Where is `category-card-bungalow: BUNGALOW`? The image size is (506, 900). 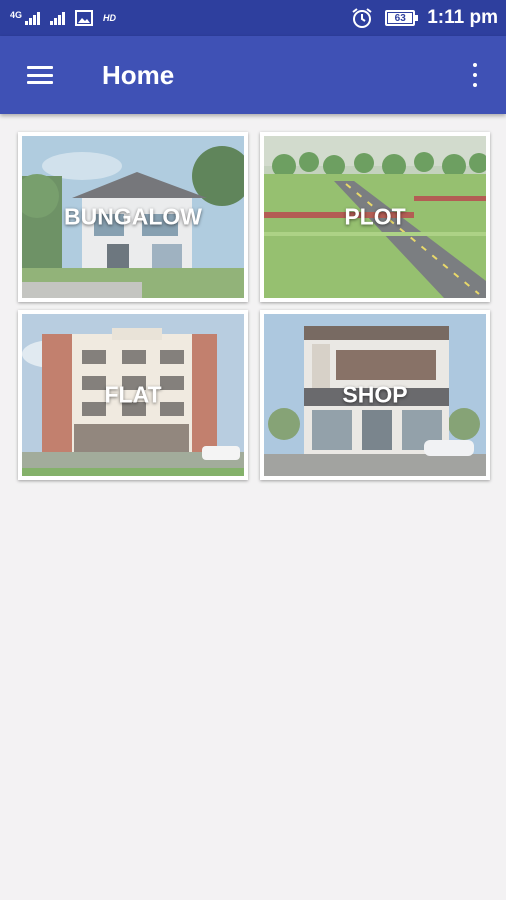
category-card-bungalow: BUNGALOW is located at coordinates (133, 217).